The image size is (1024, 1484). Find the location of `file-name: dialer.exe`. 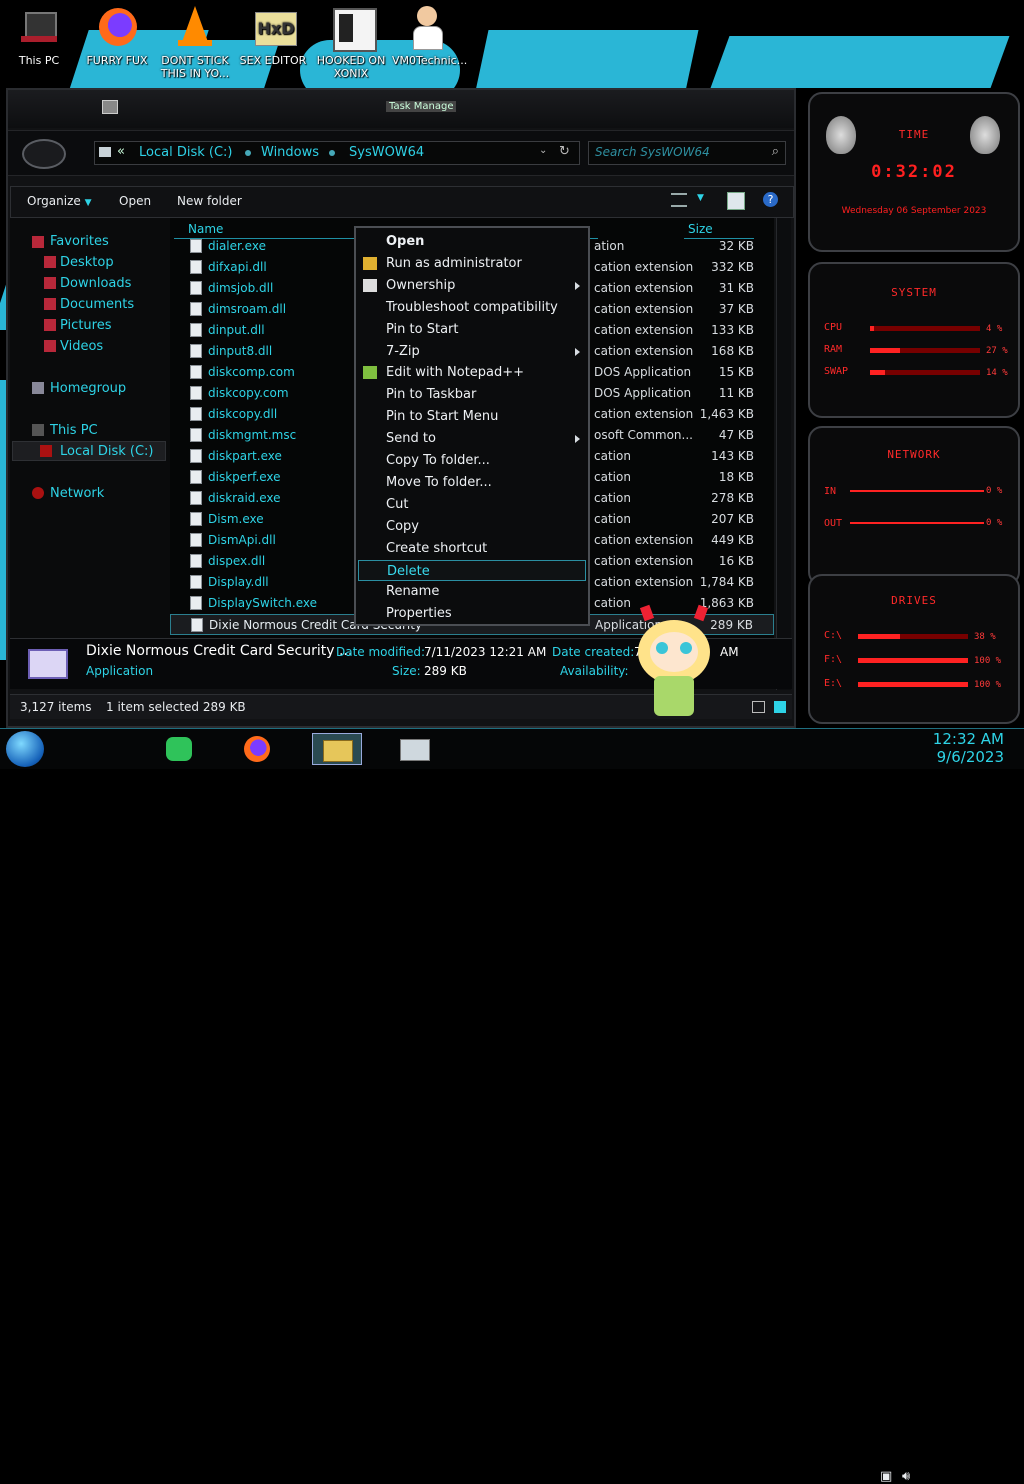

file-name: dialer.exe is located at coordinates (237, 246).